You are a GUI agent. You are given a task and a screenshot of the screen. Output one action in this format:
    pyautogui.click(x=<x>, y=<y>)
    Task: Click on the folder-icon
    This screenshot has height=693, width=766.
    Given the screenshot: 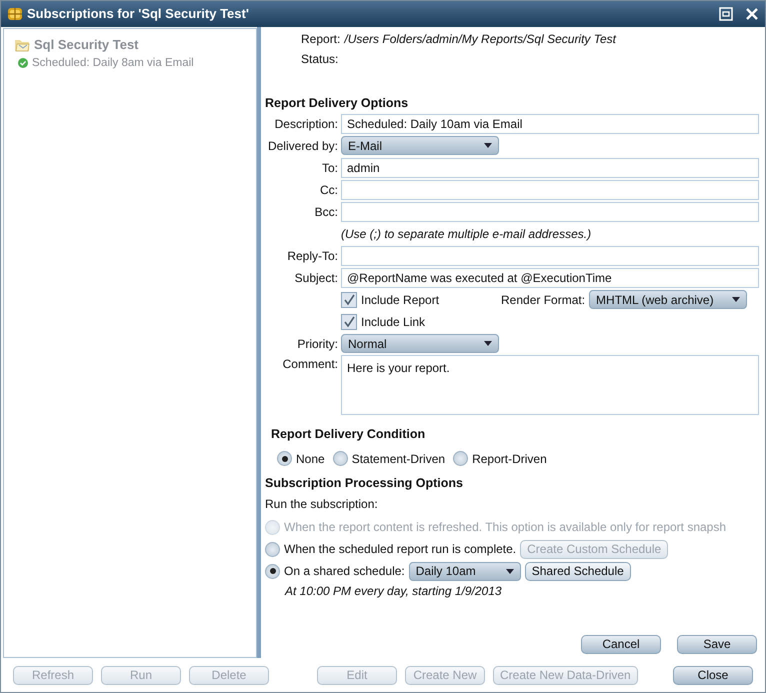 What is the action you would take?
    pyautogui.click(x=22, y=45)
    